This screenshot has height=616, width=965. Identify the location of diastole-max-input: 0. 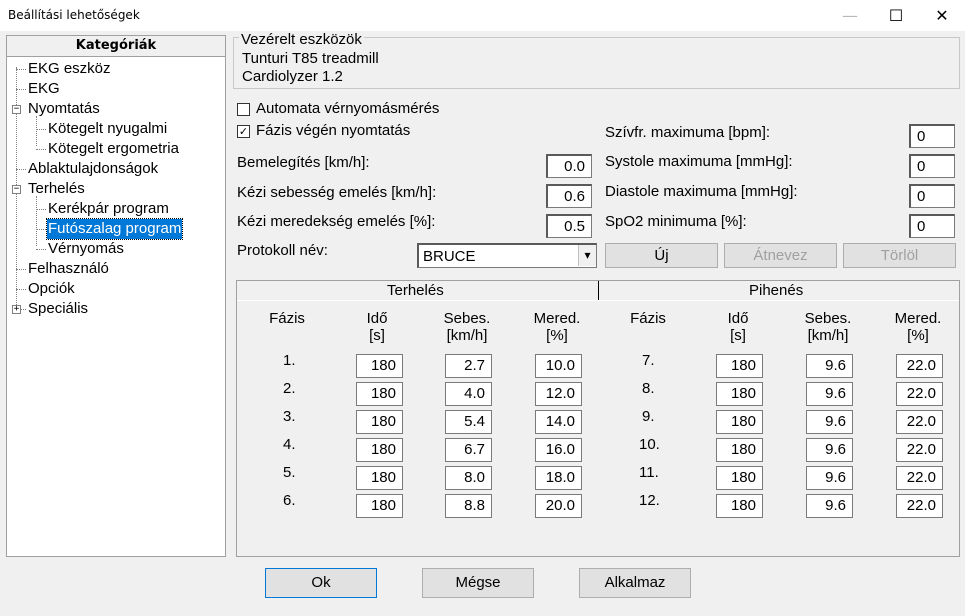
(932, 196).